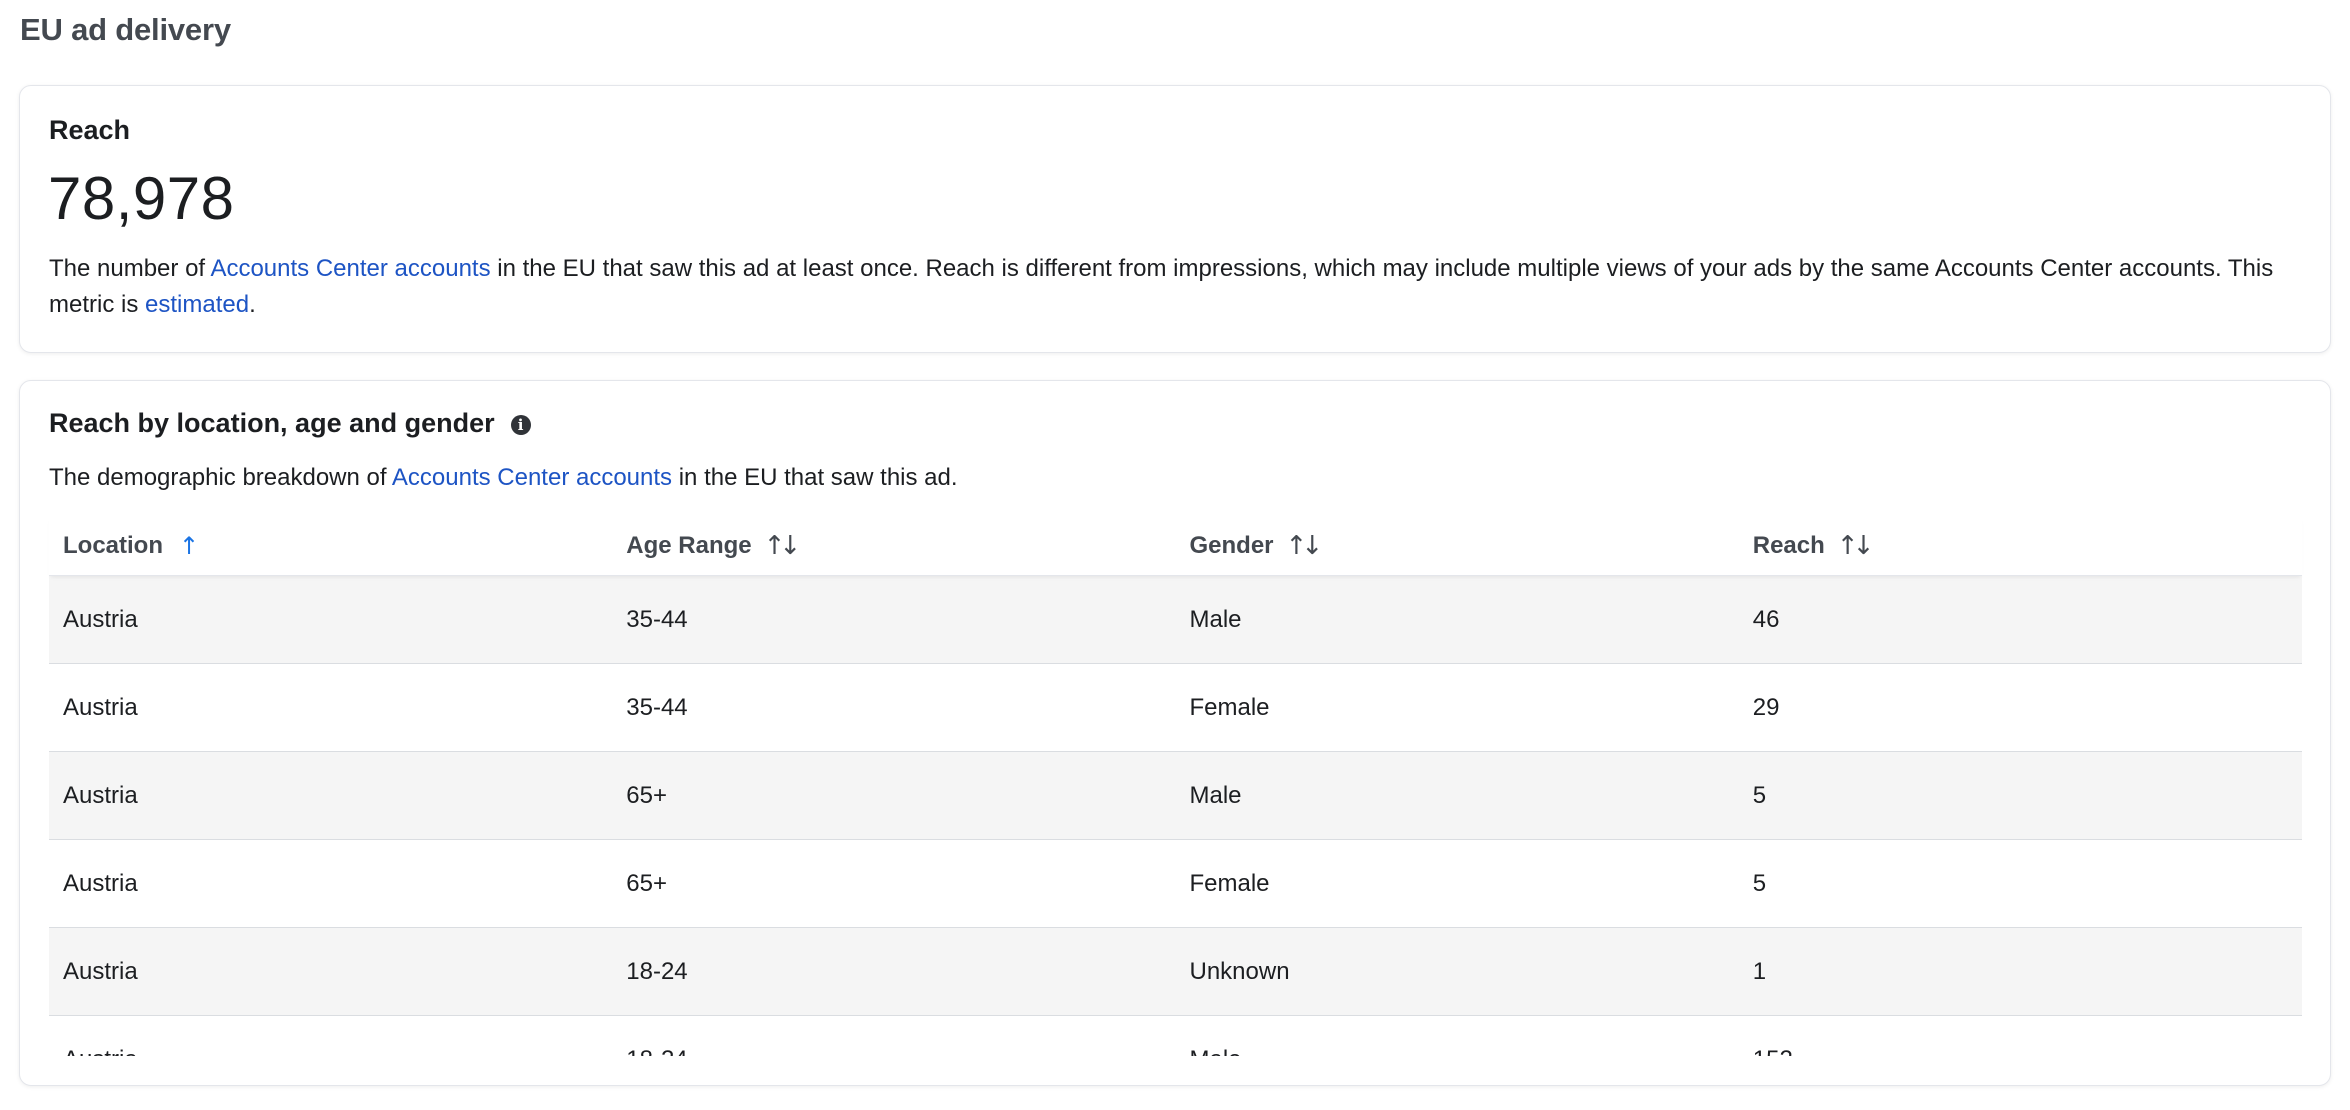  Describe the element at coordinates (1175, 796) in the screenshot. I see `table-row: Austria 65+ Male 5` at that location.